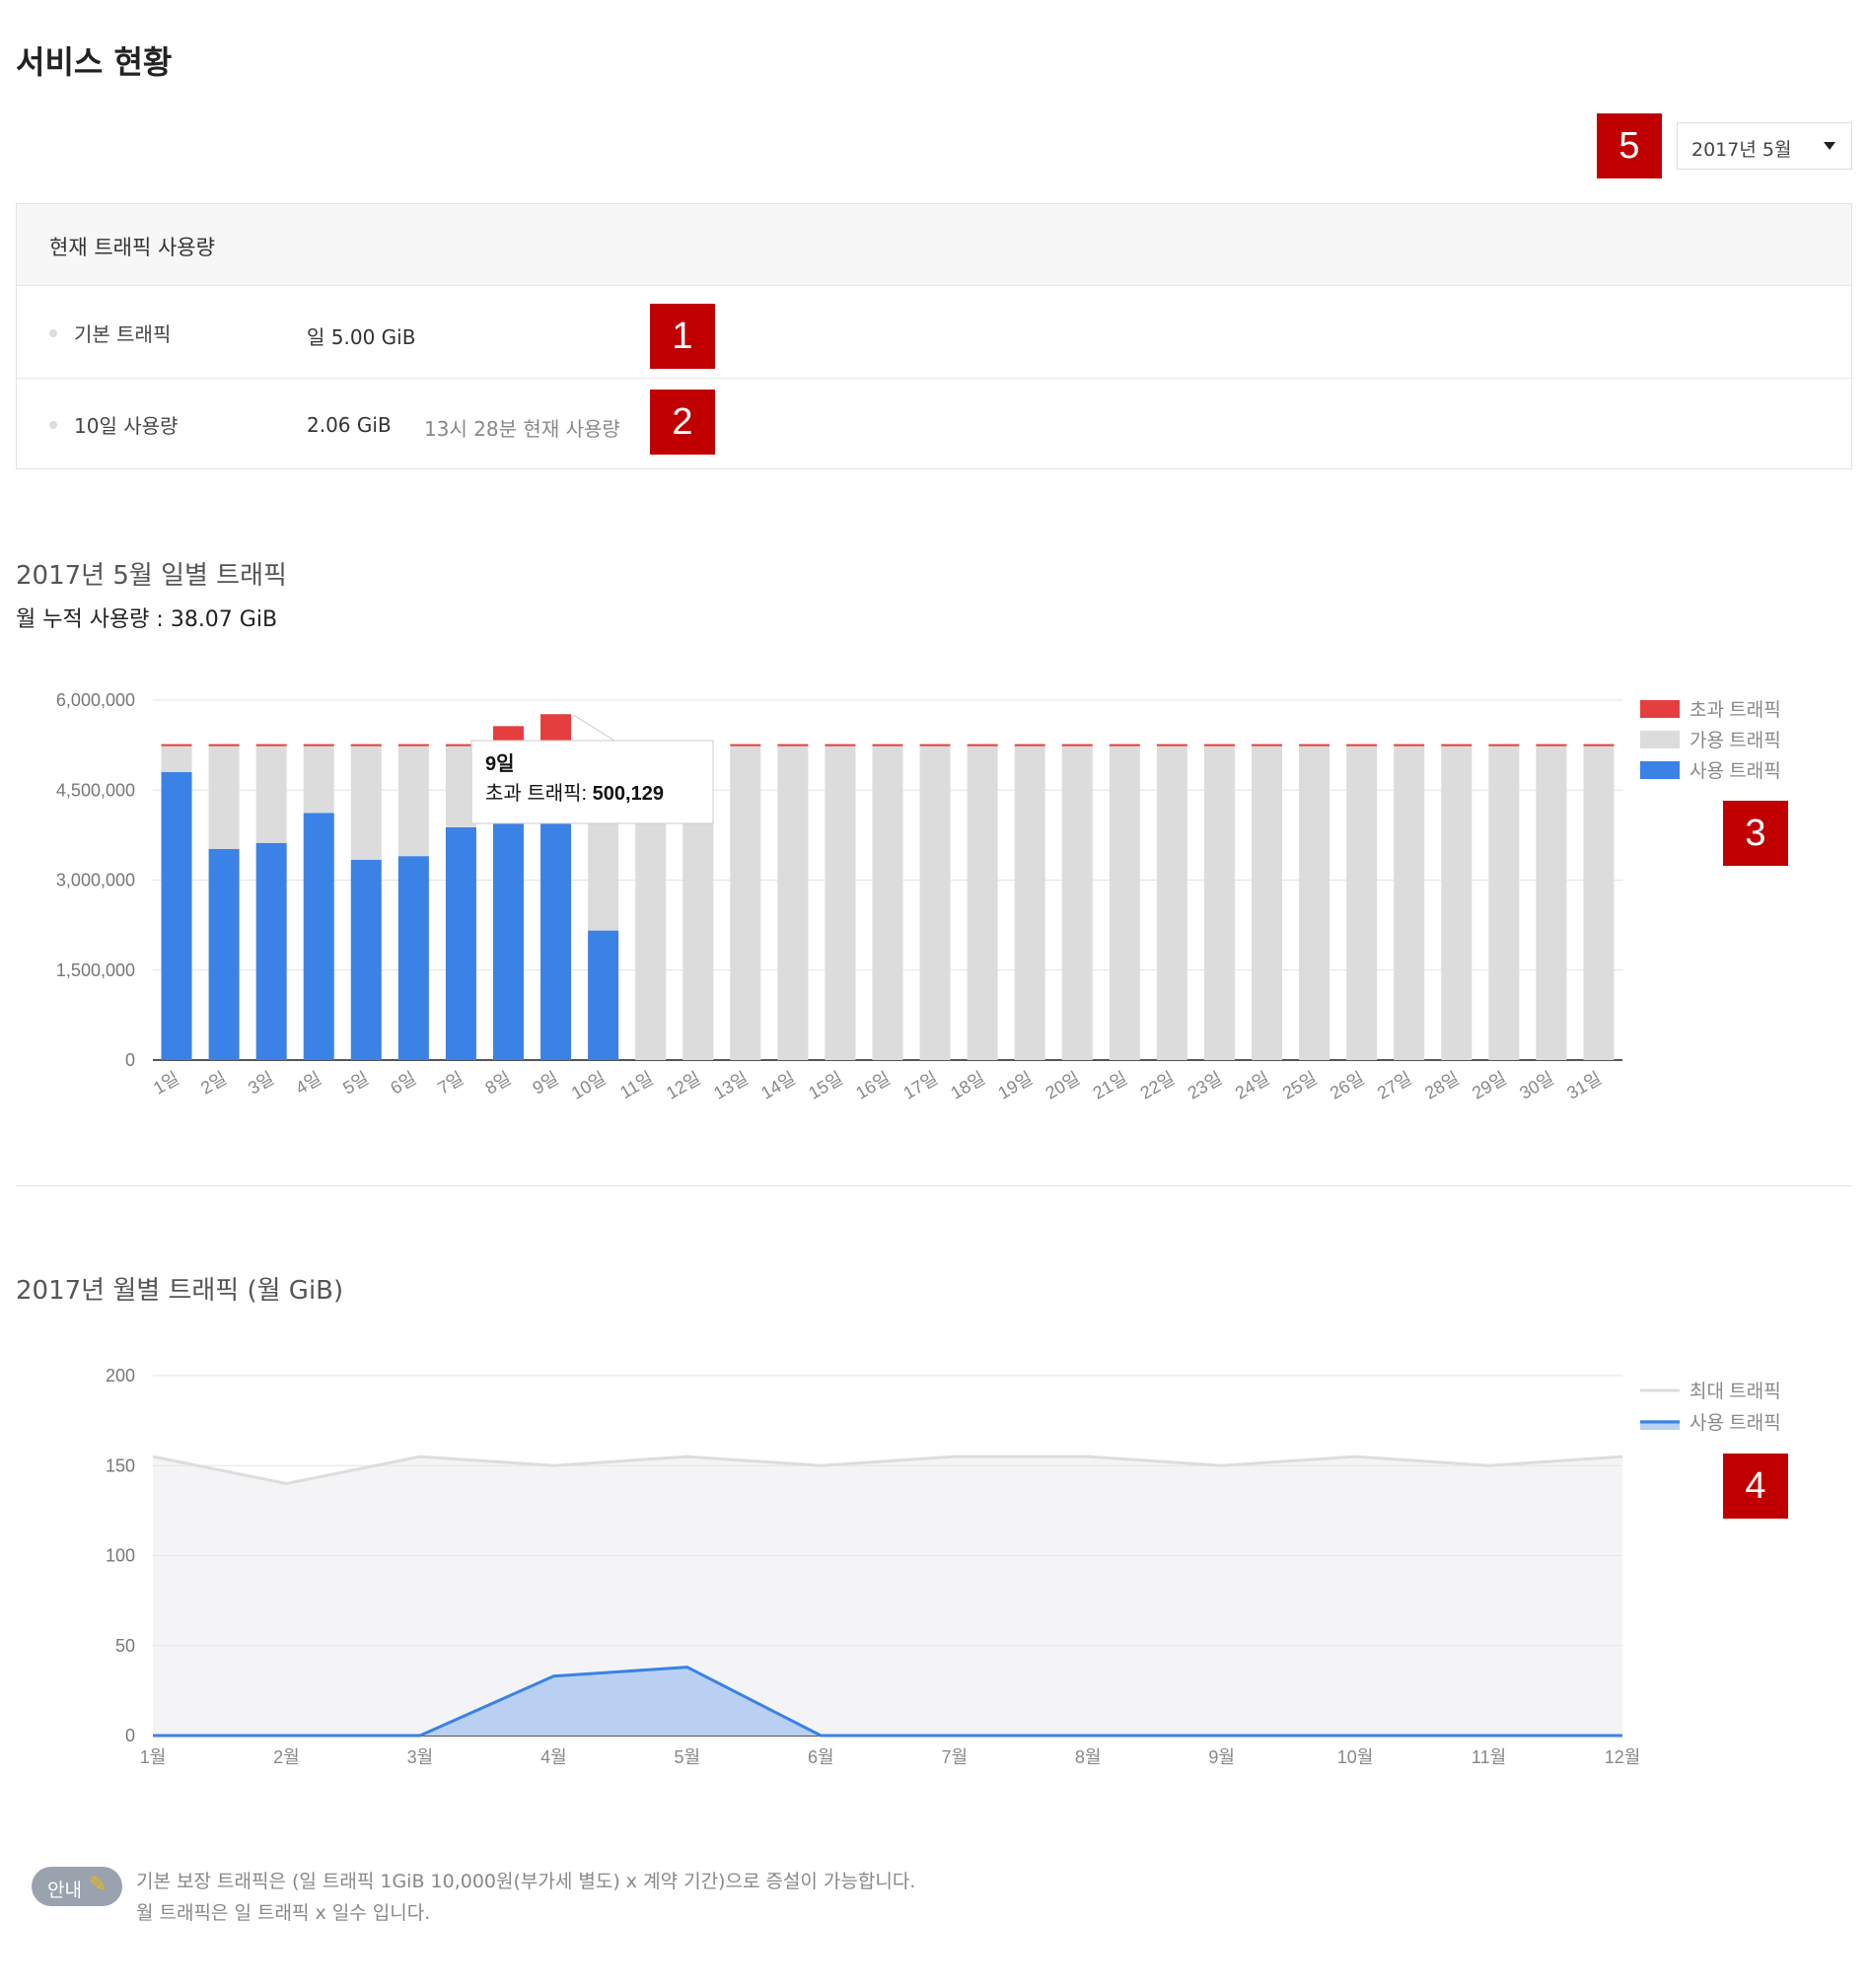  I want to click on y-tick-label: 3,000,000, so click(95, 881).